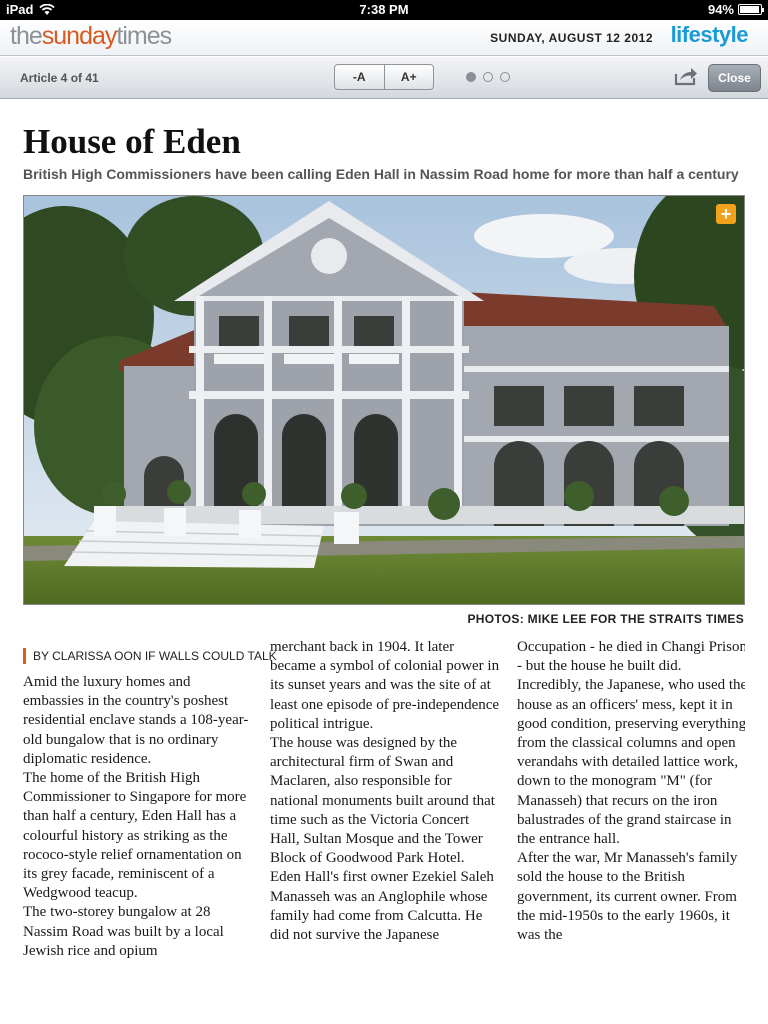 Image resolution: width=768 pixels, height=1024 pixels. Describe the element at coordinates (709, 34) in the screenshot. I see `section-title: lifestyle` at that location.